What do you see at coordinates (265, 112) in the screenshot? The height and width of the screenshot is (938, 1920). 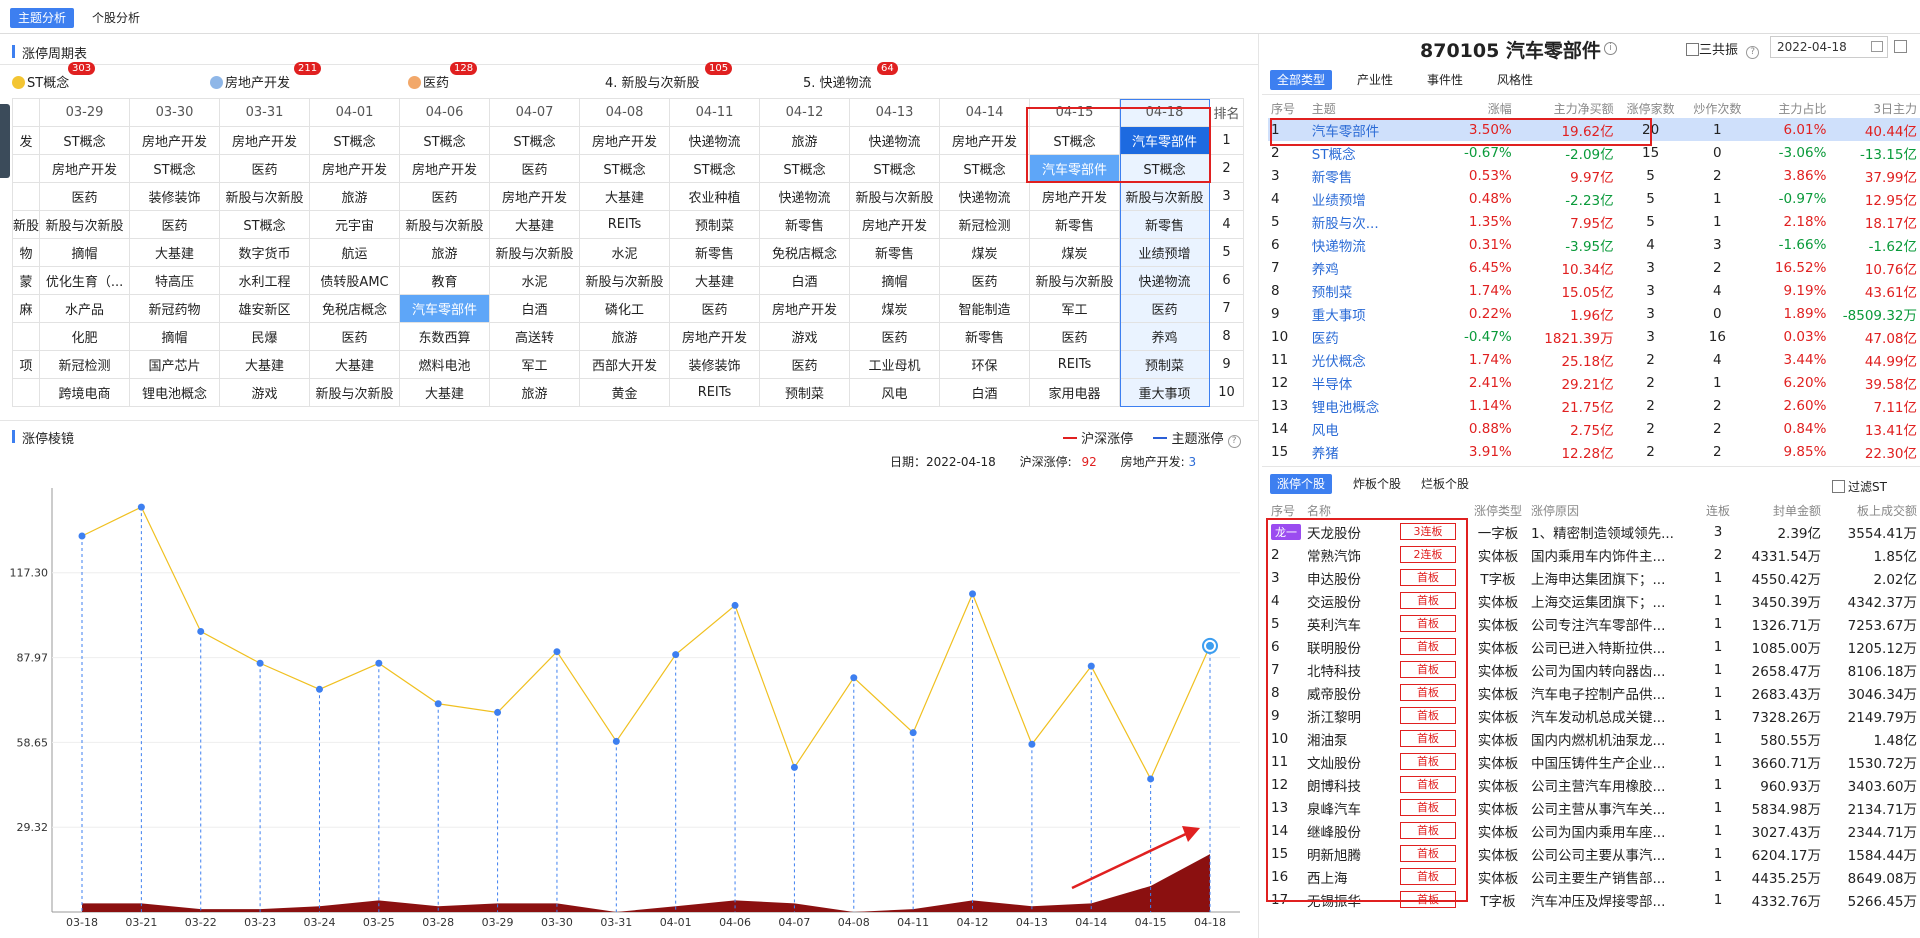 I see `grid-date-header: 03-31` at bounding box center [265, 112].